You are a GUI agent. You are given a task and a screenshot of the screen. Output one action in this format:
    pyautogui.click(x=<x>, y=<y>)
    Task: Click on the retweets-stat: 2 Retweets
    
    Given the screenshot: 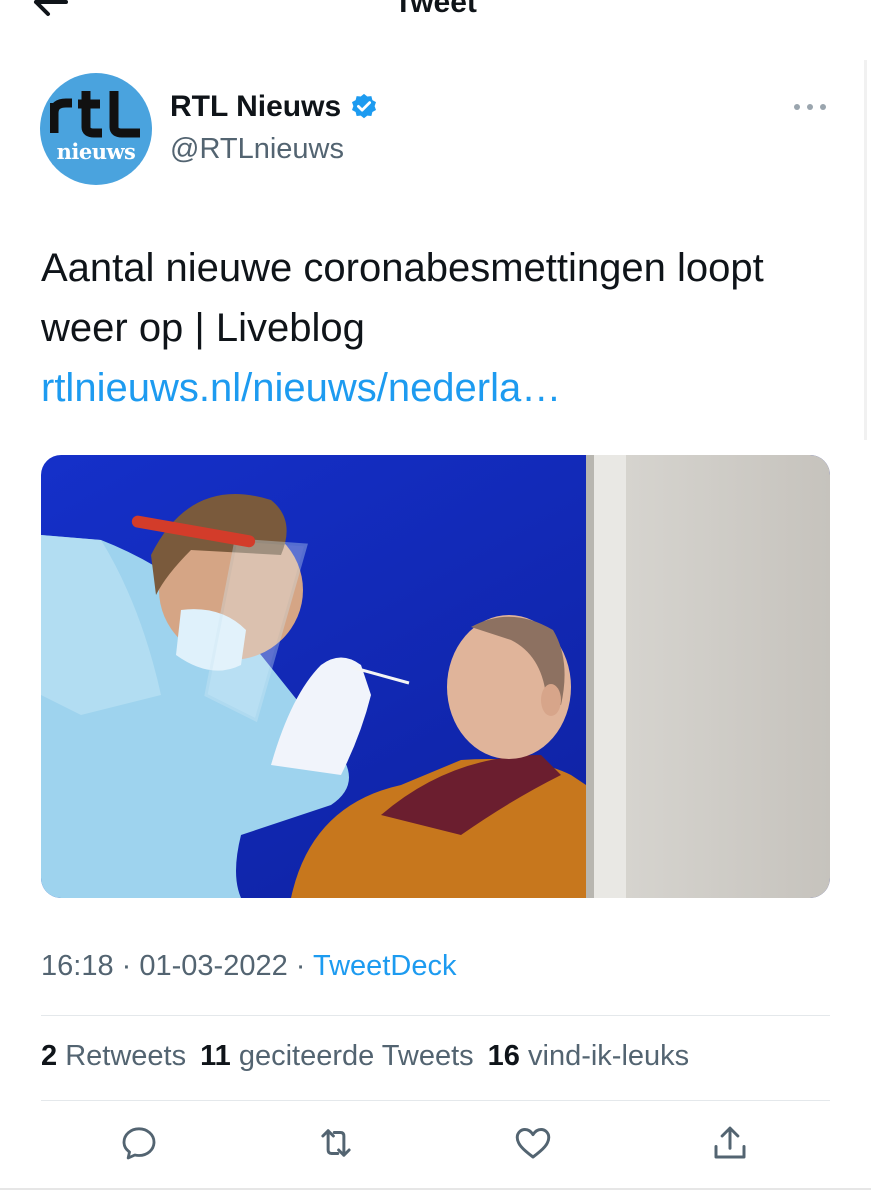 What is the action you would take?
    pyautogui.click(x=113, y=1056)
    